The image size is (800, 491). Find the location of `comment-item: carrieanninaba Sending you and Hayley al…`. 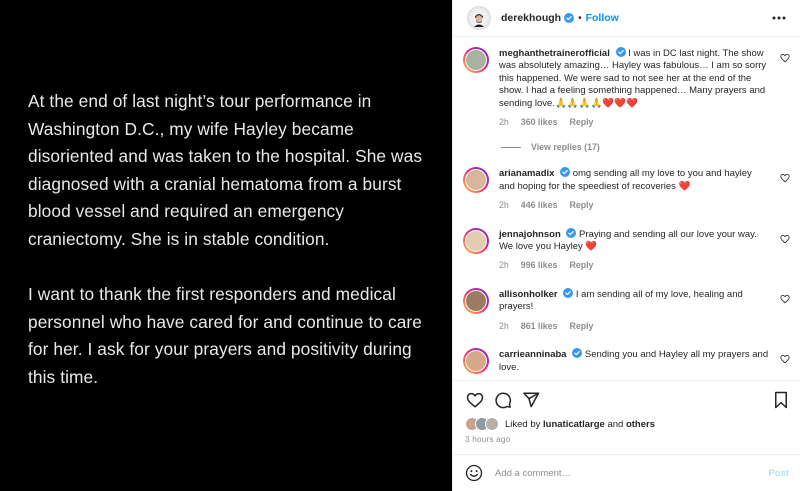

comment-item: carrieanninaba Sending you and Hayley al… is located at coordinates (626, 361).